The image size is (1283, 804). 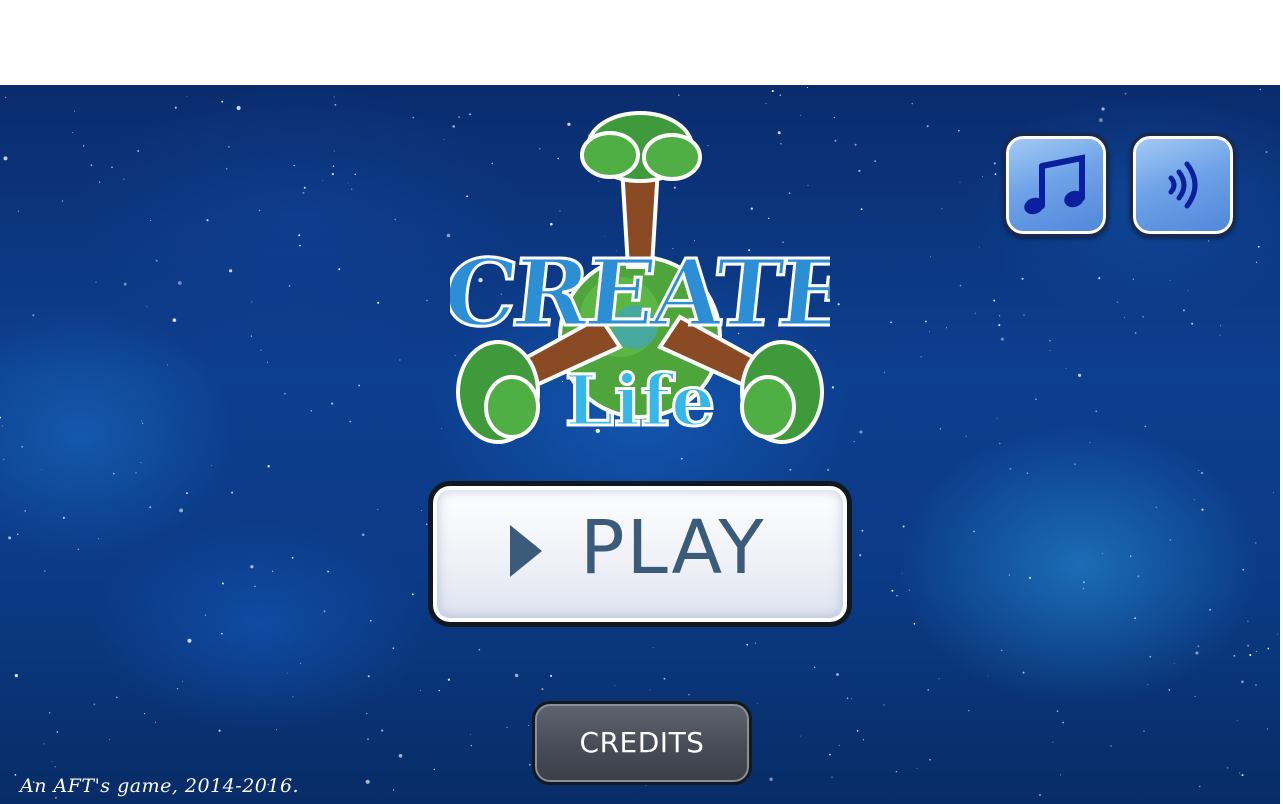 I want to click on credits-button: CREDITS, so click(x=642, y=743).